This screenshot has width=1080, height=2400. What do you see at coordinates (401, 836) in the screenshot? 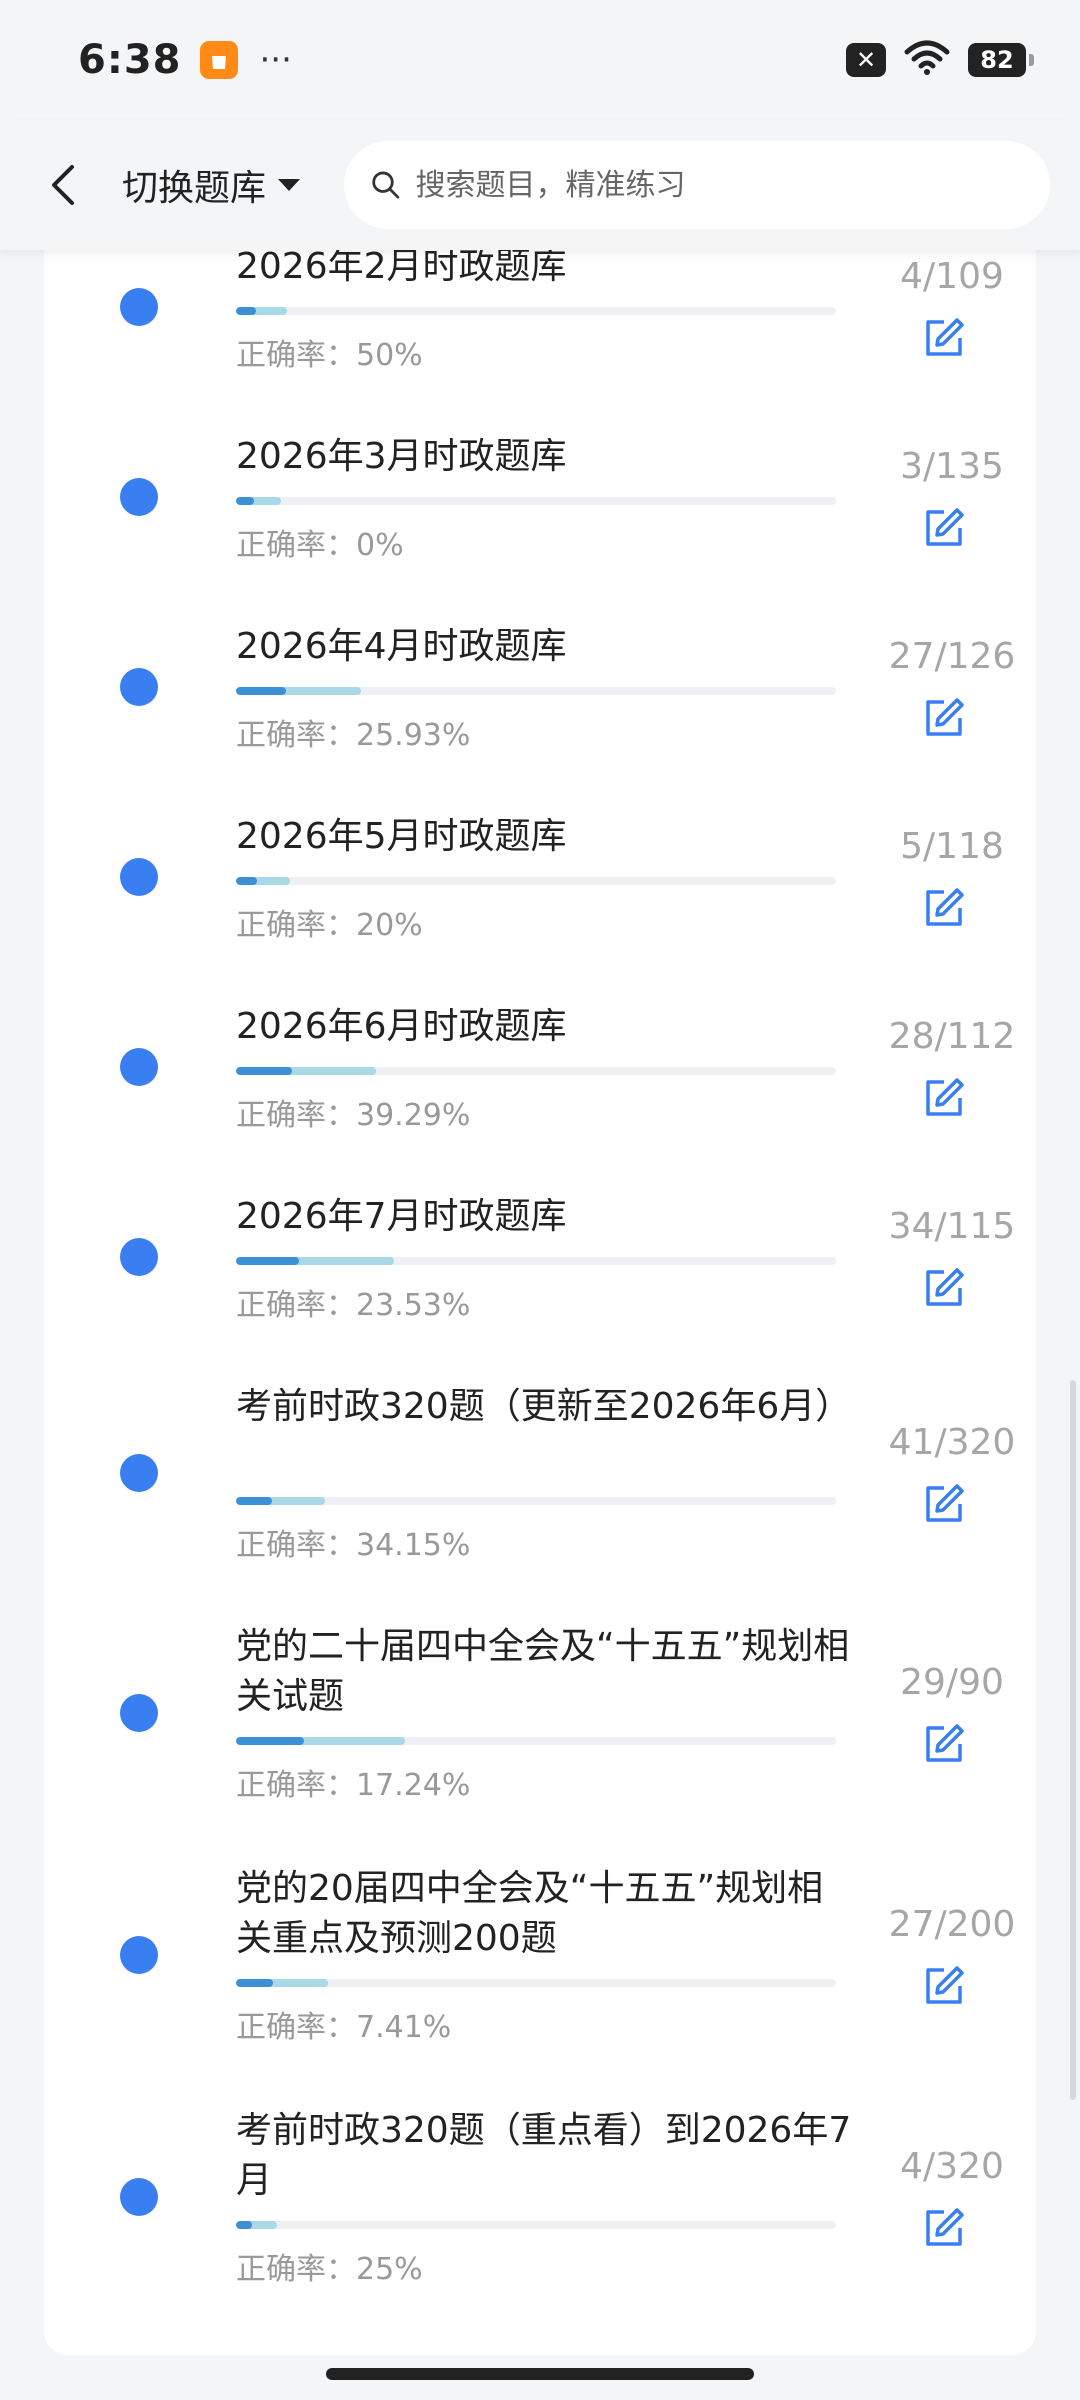
I see `item-title: 2026年5月时政题库` at bounding box center [401, 836].